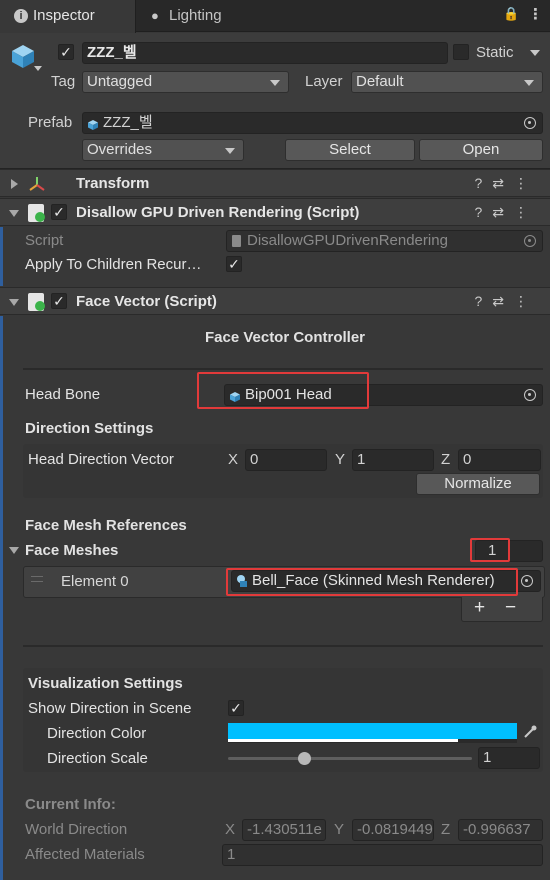 The image size is (550, 880). Describe the element at coordinates (233, 459) in the screenshot. I see `vector-x-label: X` at that location.